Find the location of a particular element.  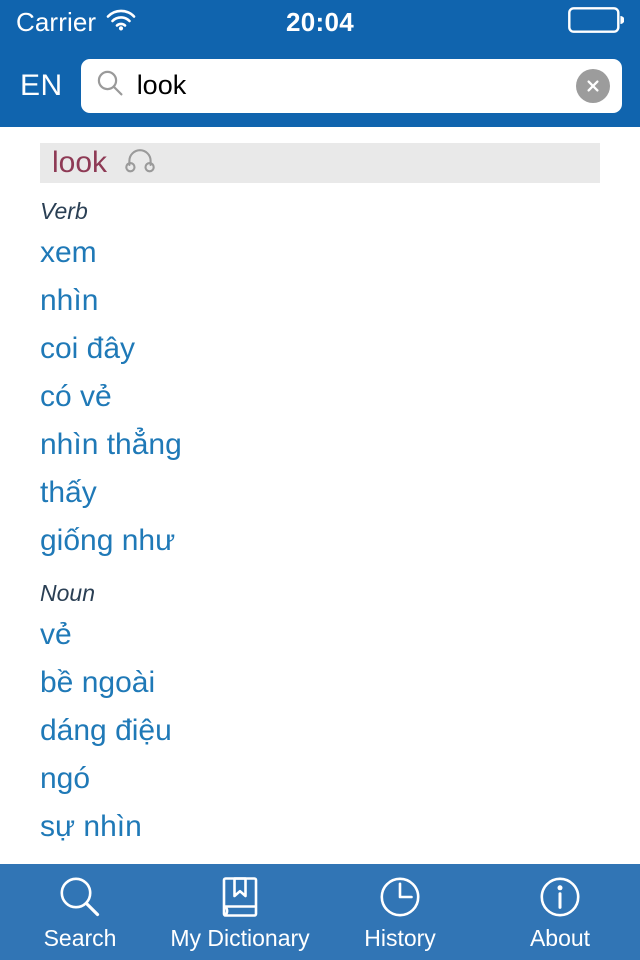

status-bar-right is located at coordinates (596, 22).